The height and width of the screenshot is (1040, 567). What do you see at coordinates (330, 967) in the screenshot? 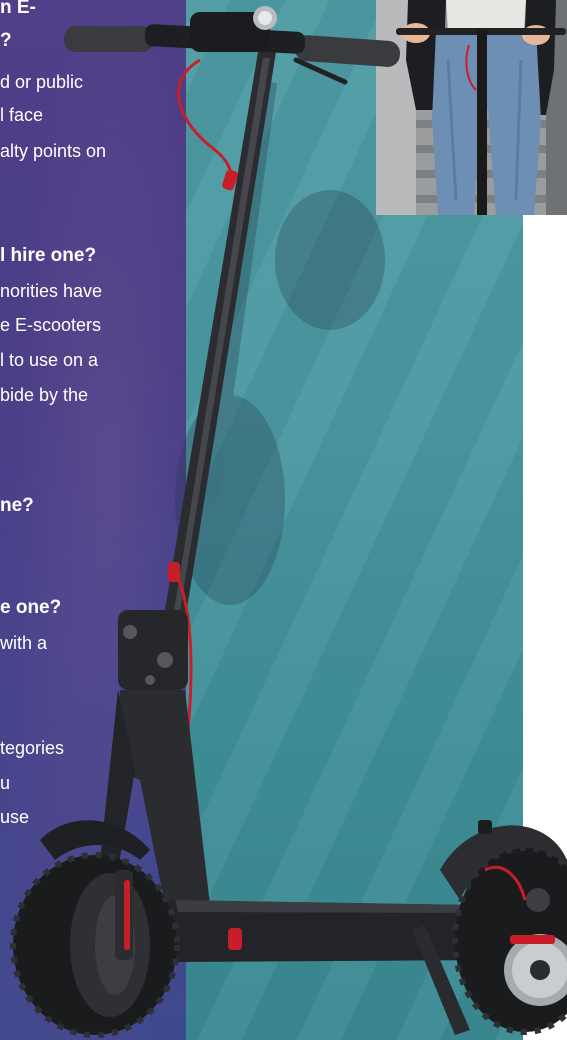
I see `scooter-deck` at bounding box center [330, 967].